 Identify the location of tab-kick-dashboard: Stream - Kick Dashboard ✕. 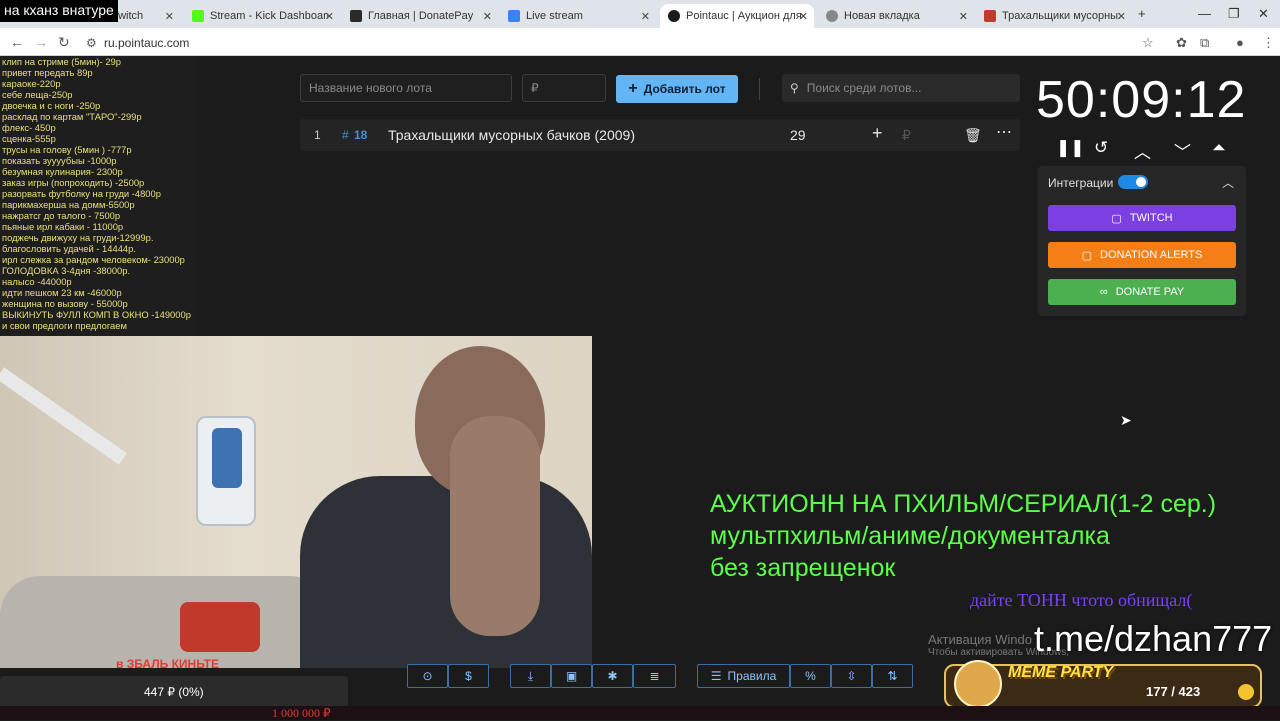
(262, 16).